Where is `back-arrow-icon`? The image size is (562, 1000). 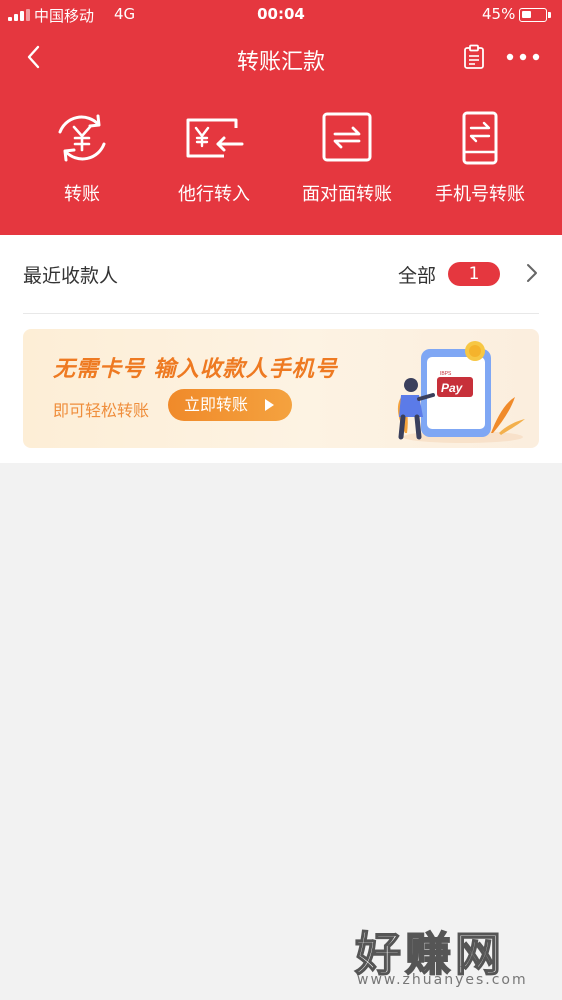 back-arrow-icon is located at coordinates (33, 57).